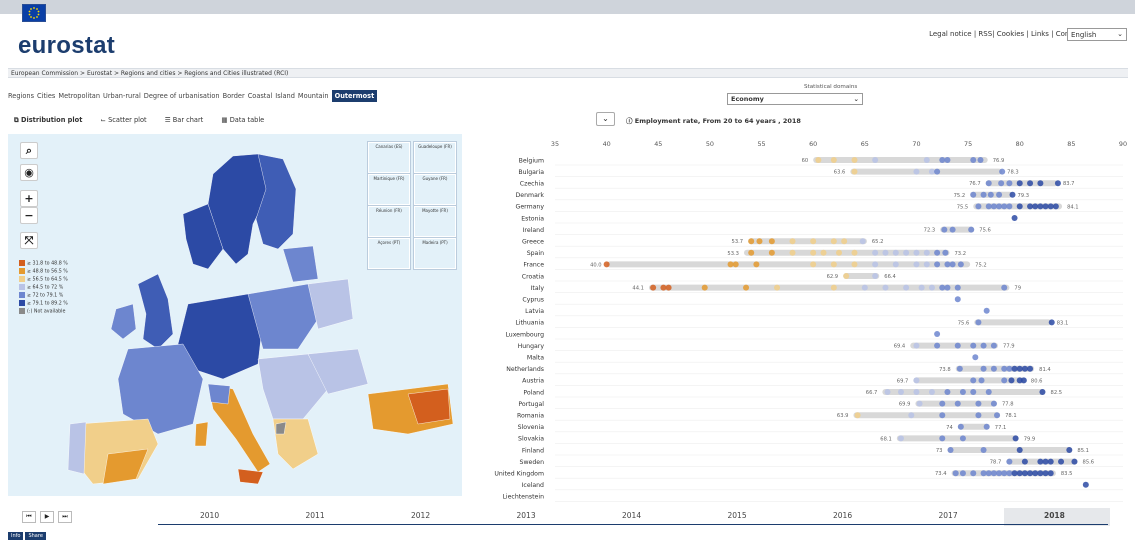 The image size is (1135, 540). I want to click on tab-coastal: Coastal, so click(260, 96).